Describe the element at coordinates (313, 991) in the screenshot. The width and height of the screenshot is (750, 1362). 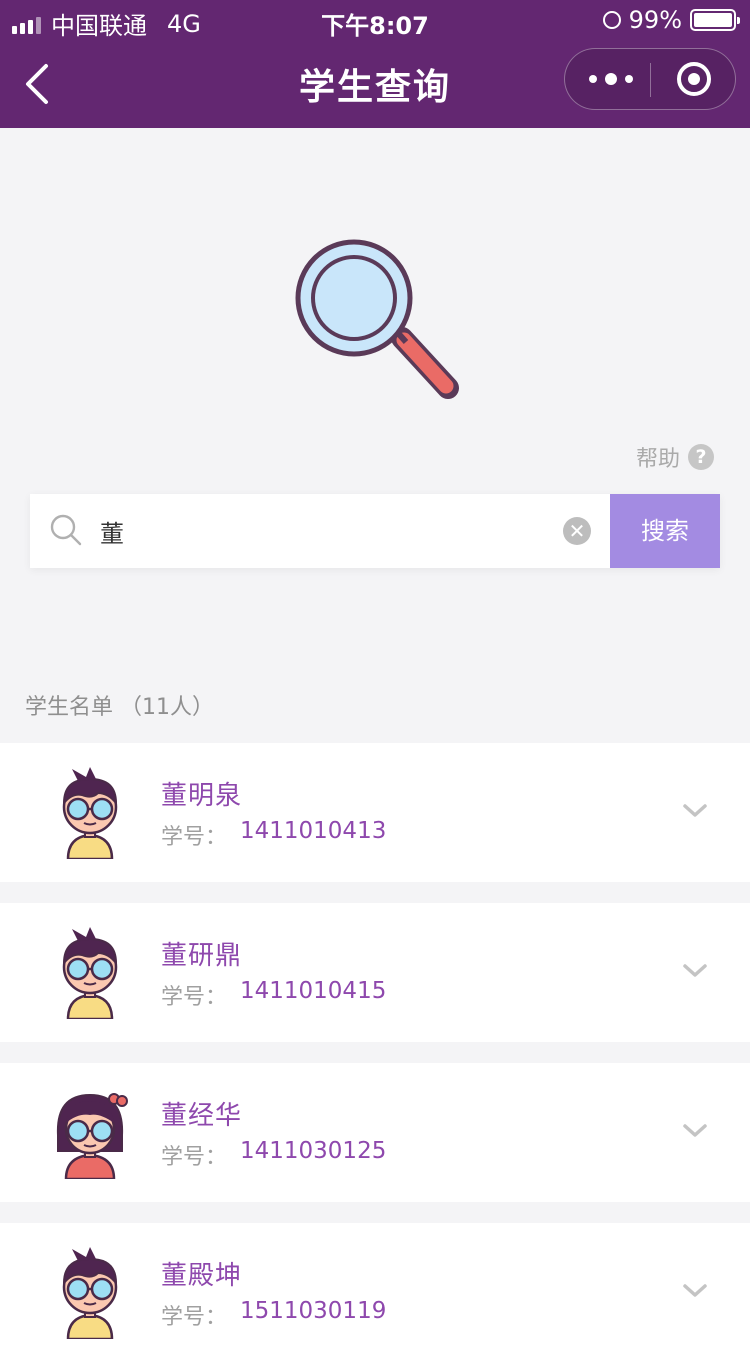
I see `student-id: 1411010415` at that location.